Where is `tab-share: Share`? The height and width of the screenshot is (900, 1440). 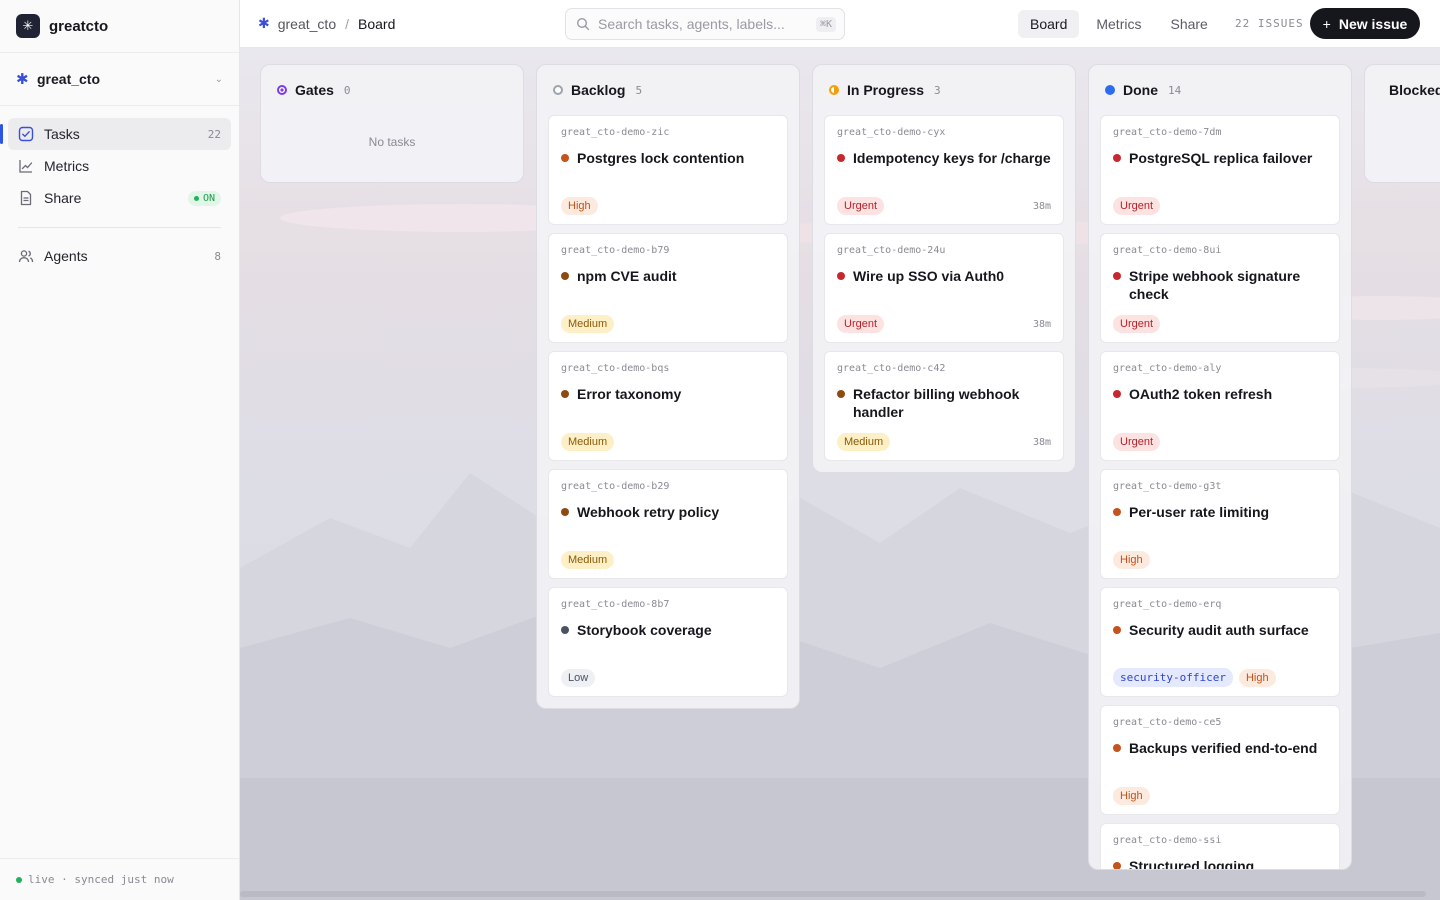
tab-share: Share is located at coordinates (1188, 24).